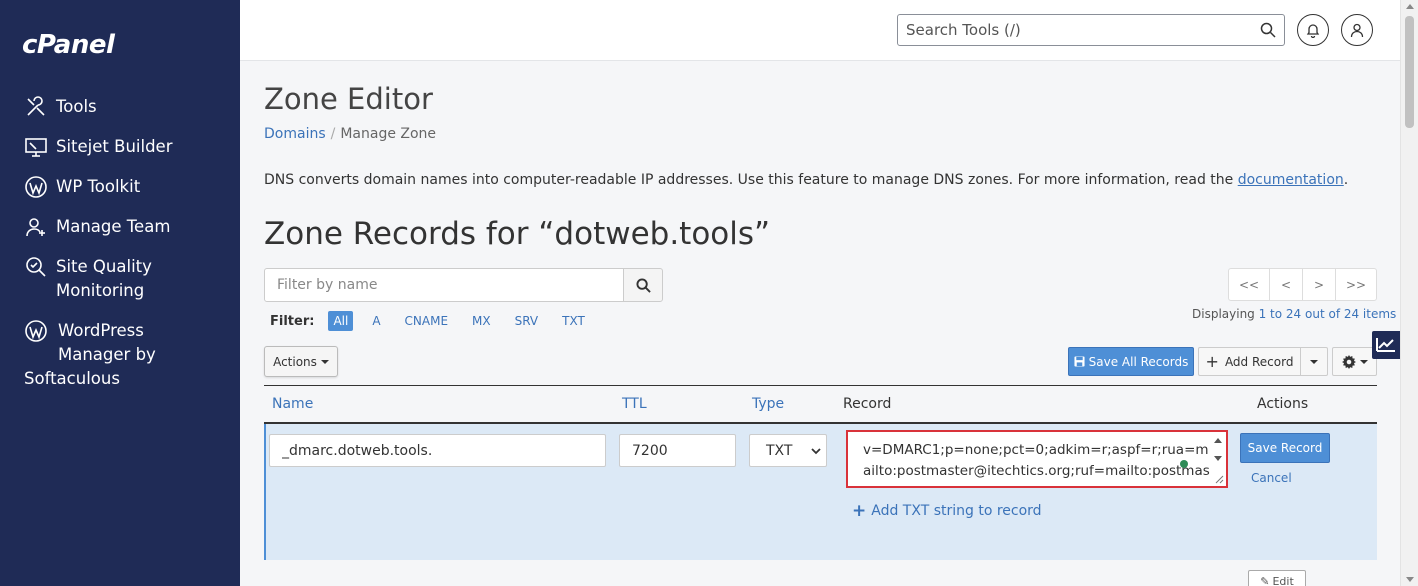 This screenshot has height=586, width=1418. What do you see at coordinates (114, 146) in the screenshot?
I see `sidebar-item-label: Sitejet Builder` at bounding box center [114, 146].